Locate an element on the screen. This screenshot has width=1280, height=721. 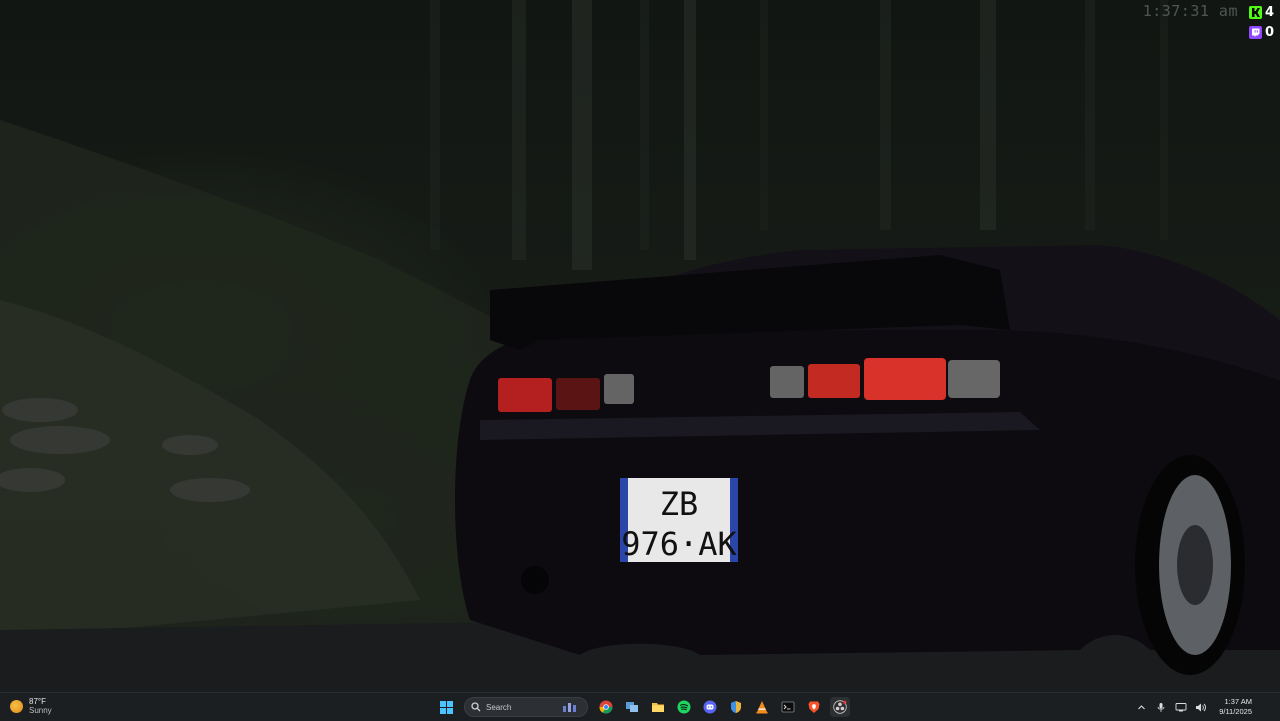
taskbar-app-file-explorer is located at coordinates (658, 707).